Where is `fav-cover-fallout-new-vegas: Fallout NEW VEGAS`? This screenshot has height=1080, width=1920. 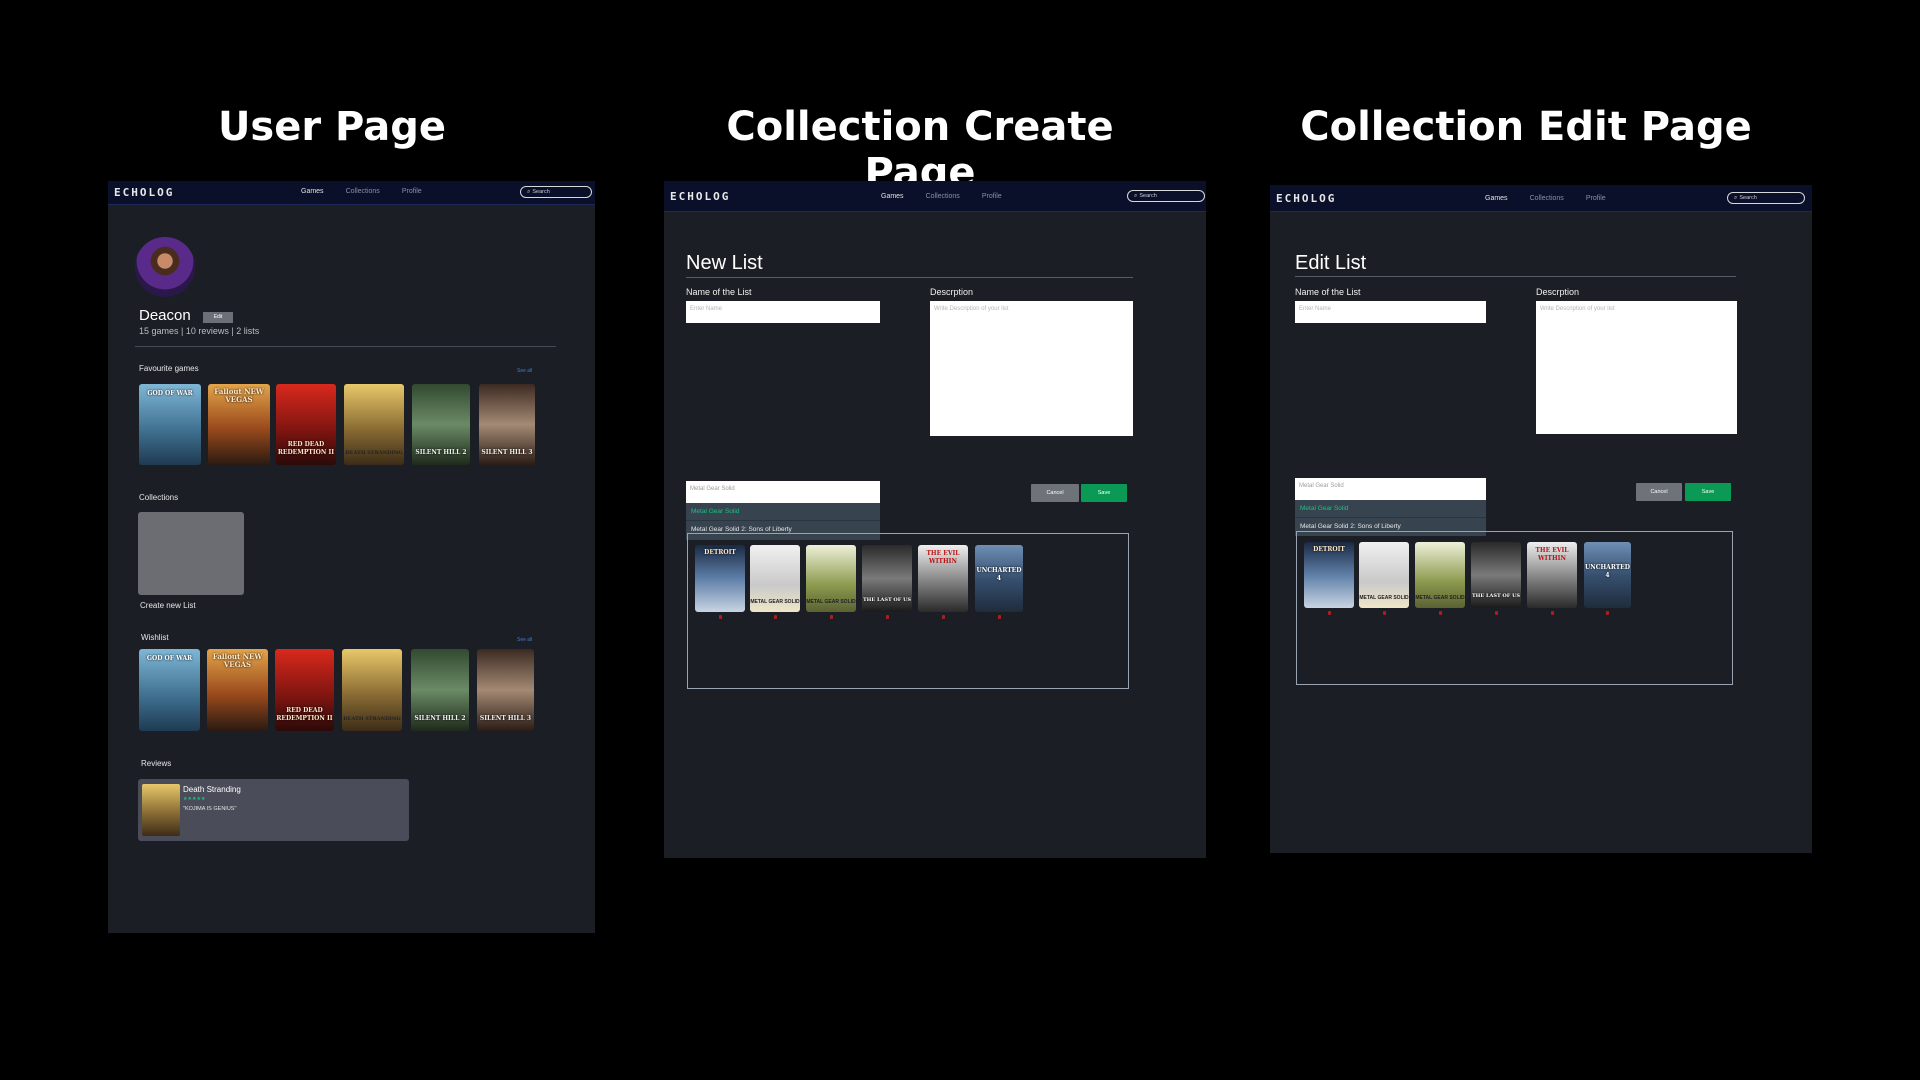
fav-cover-fallout-new-vegas: Fallout NEW VEGAS is located at coordinates (239, 424).